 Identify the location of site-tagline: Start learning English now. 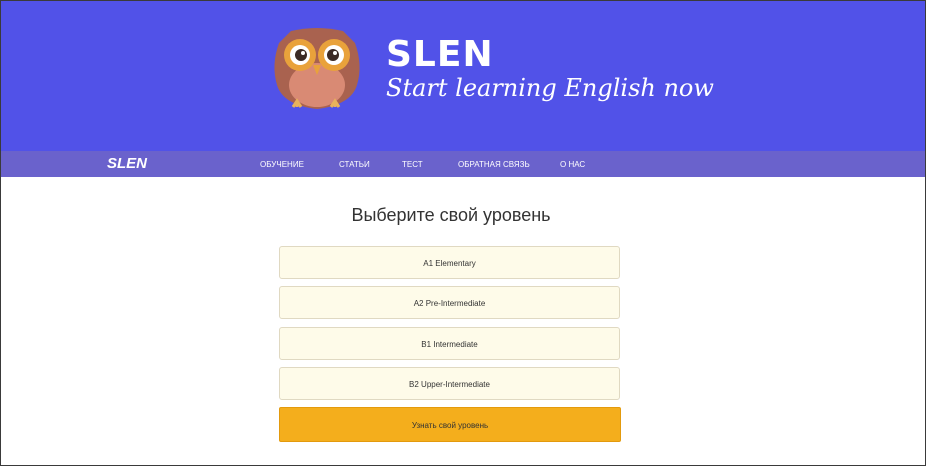
(550, 88).